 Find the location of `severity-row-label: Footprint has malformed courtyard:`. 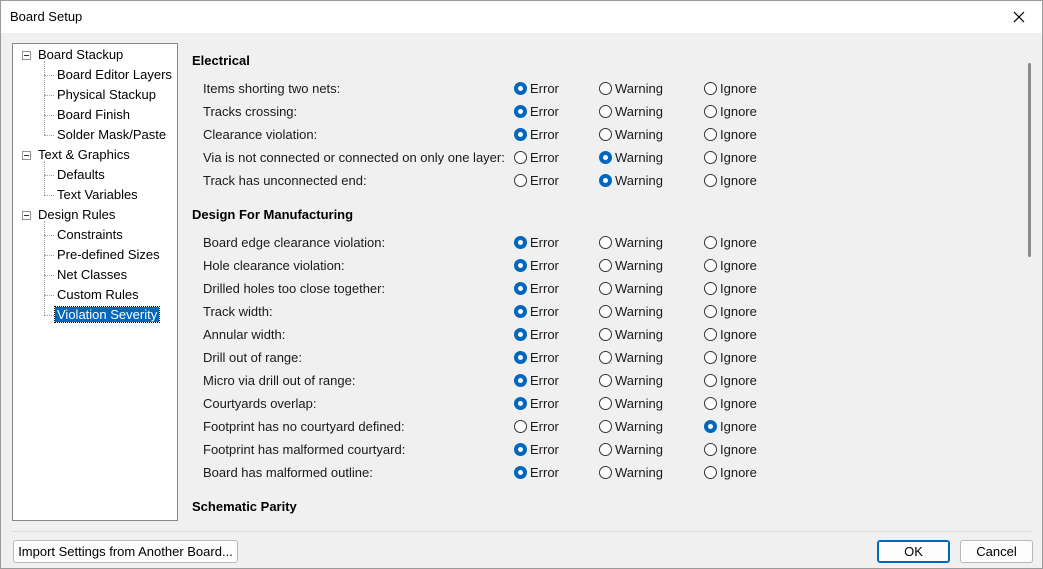

severity-row-label: Footprint has malformed courtyard: is located at coordinates (304, 449).